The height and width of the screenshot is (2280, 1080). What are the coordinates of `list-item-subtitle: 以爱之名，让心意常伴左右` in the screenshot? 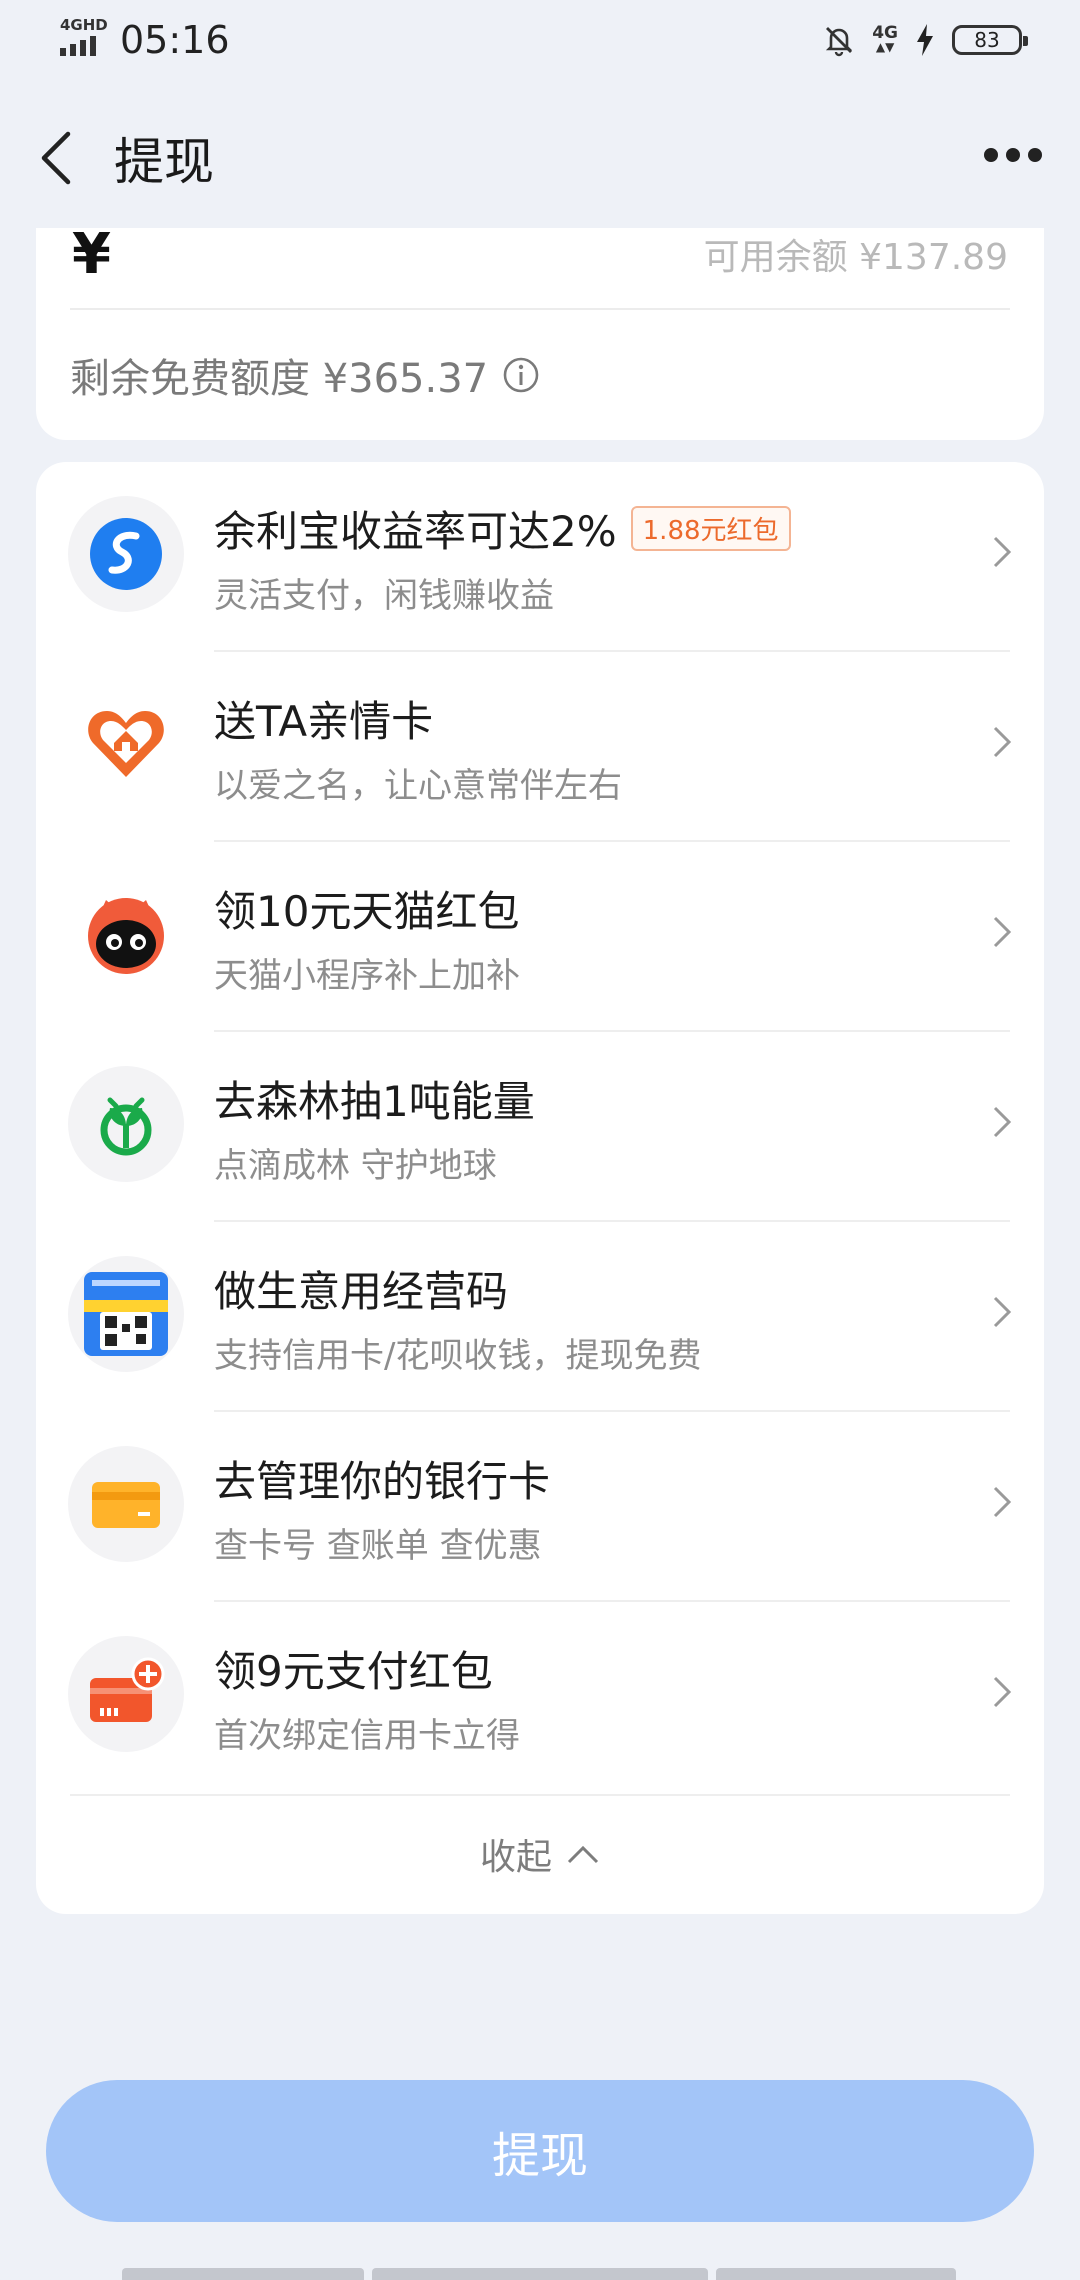 It's located at (418, 786).